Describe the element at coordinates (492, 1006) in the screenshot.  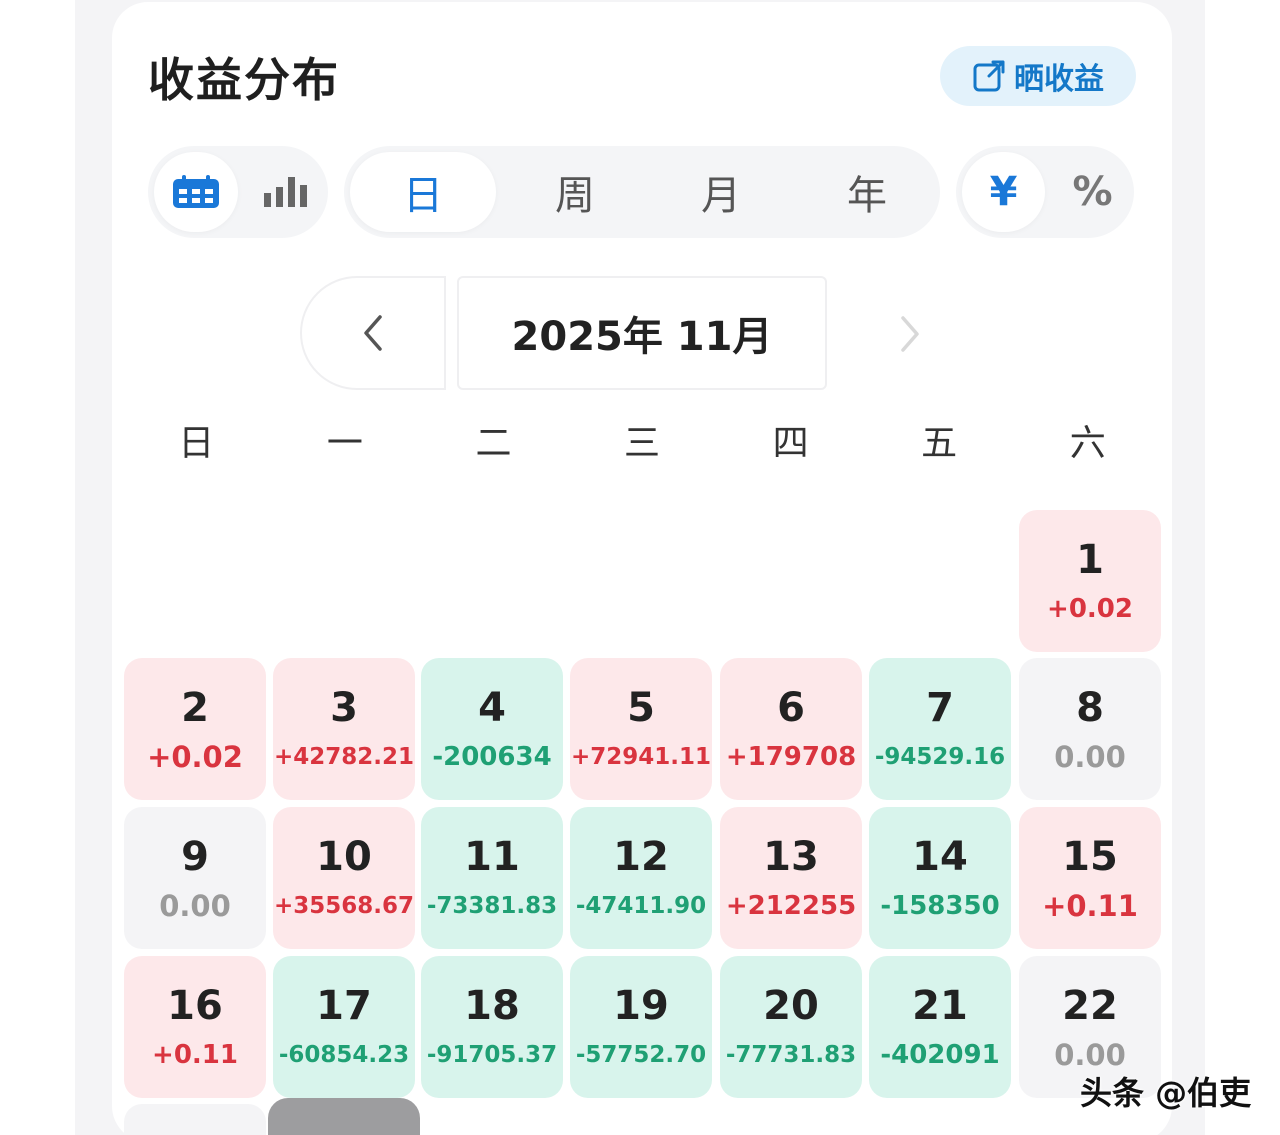
I see `day-number: 18` at that location.